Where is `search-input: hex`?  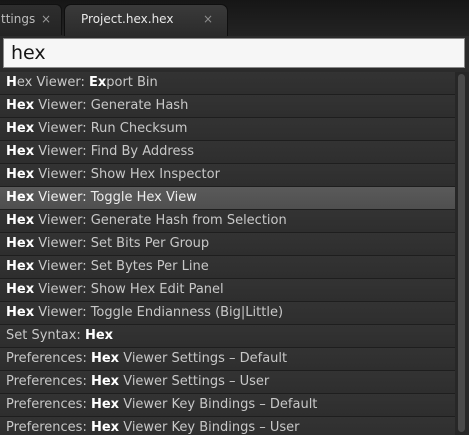
search-input: hex is located at coordinates (234, 53).